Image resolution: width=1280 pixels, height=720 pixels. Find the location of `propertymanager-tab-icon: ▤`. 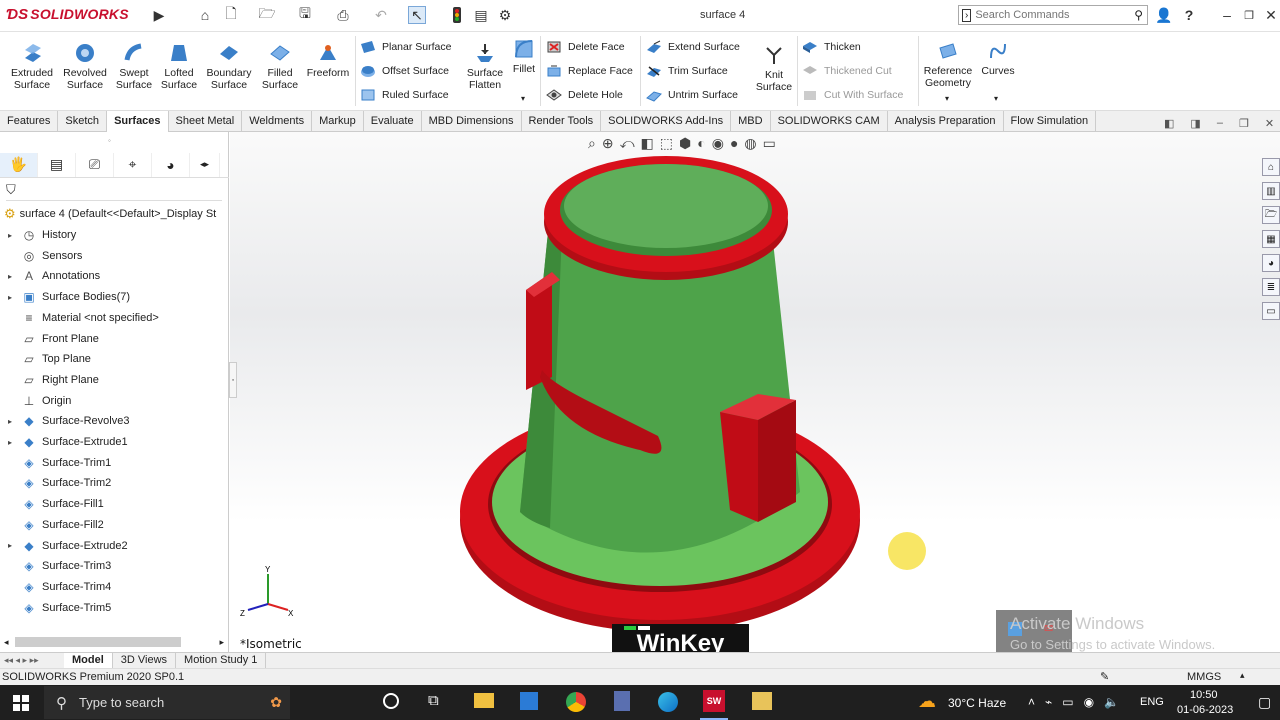

propertymanager-tab-icon: ▤ is located at coordinates (57, 164).